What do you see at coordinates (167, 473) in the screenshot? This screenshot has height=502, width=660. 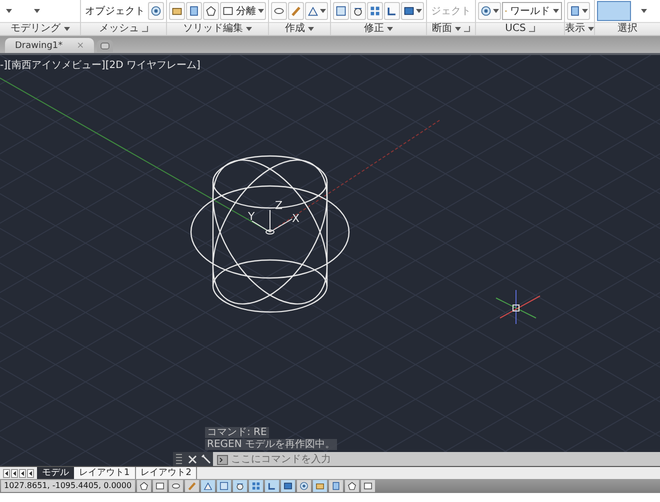 I see `layout-tab: レイアウト2` at bounding box center [167, 473].